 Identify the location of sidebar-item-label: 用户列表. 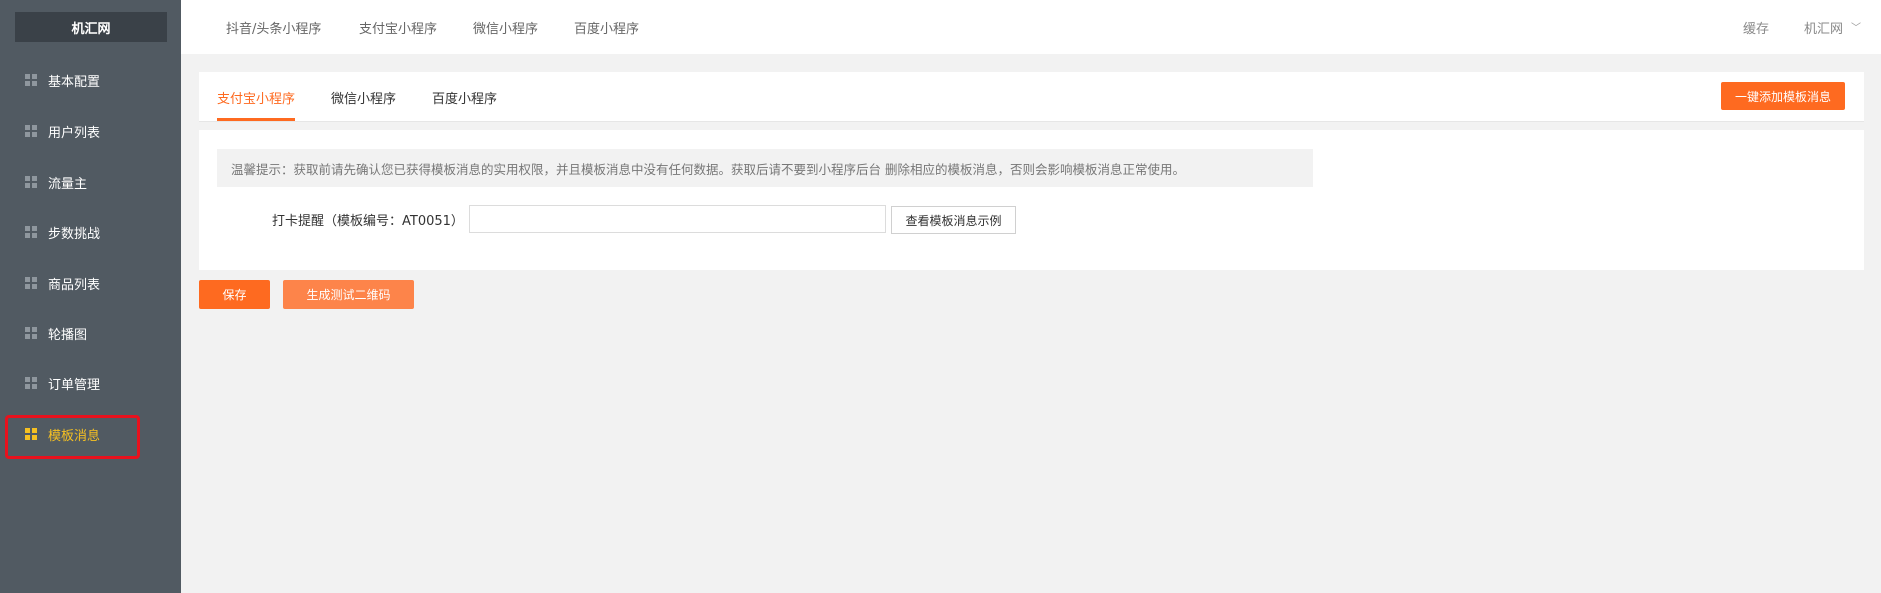
(74, 133).